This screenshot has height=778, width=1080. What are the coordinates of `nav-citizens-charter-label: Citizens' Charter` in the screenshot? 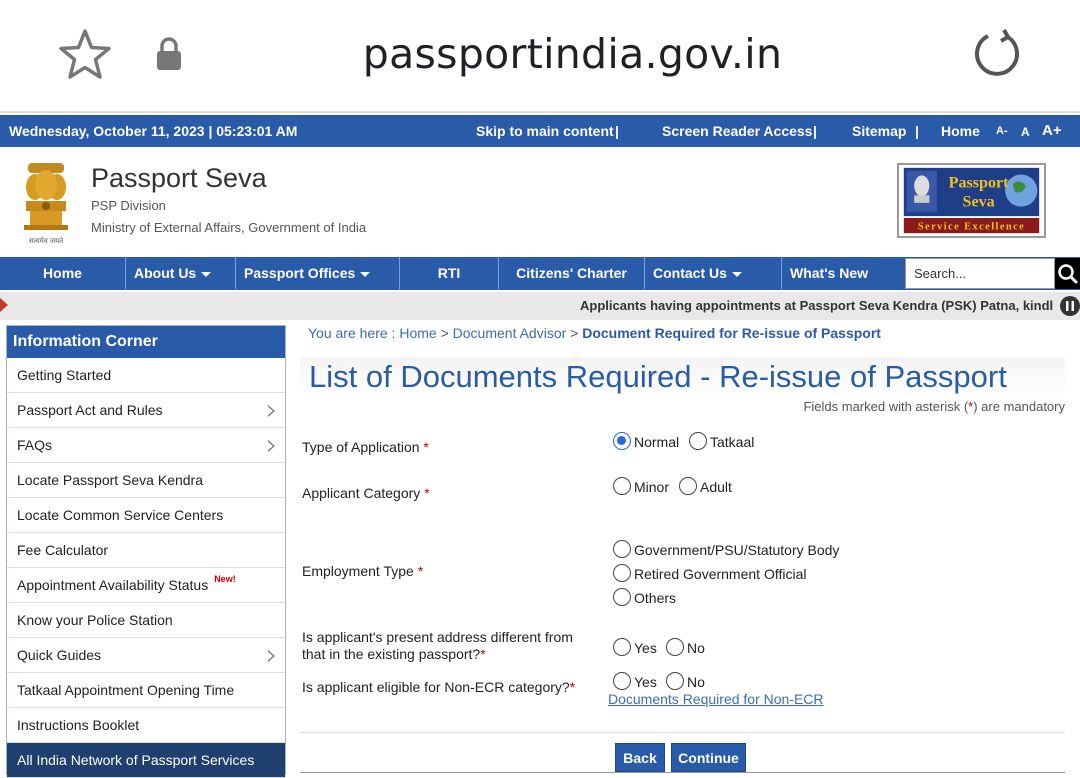 It's located at (571, 273).